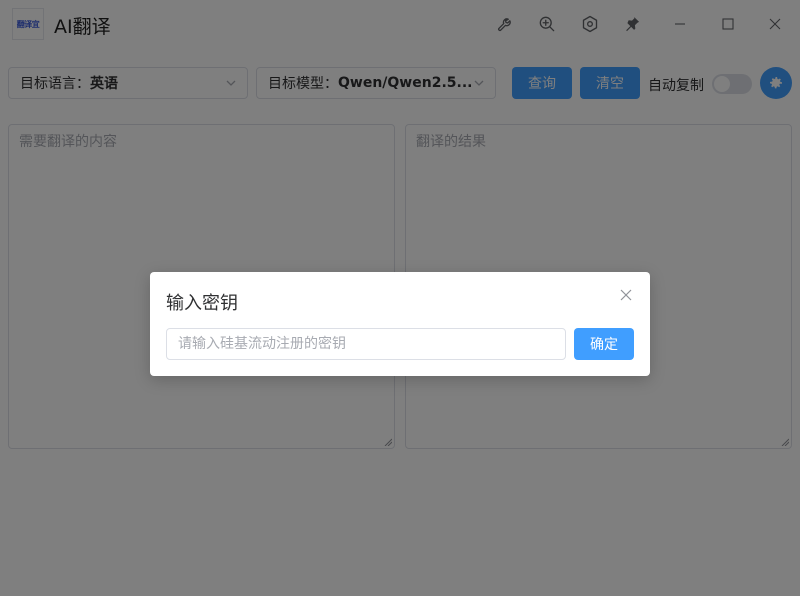  What do you see at coordinates (626, 295) in the screenshot?
I see `close-icon` at bounding box center [626, 295].